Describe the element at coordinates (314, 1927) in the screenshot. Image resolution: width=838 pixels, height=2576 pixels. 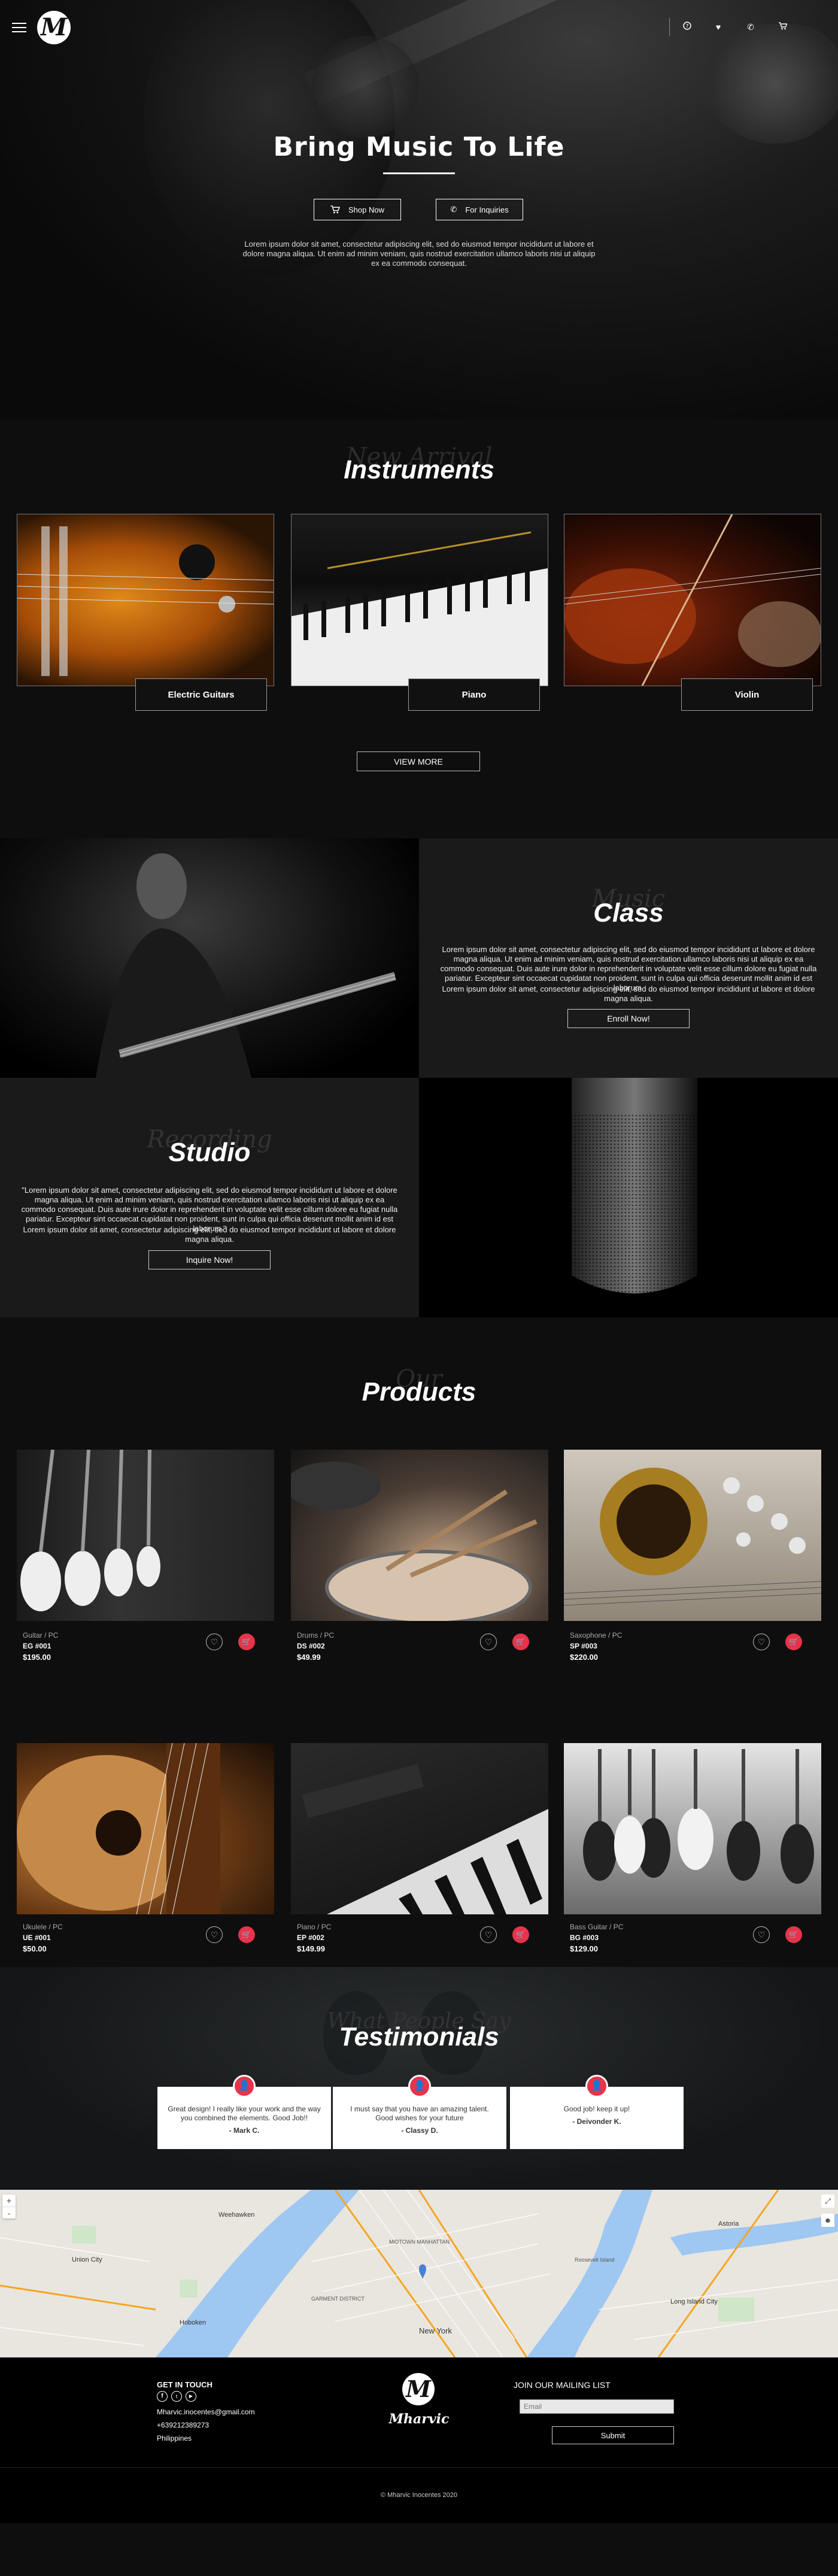
I see `product-category: Piano / PC` at that location.